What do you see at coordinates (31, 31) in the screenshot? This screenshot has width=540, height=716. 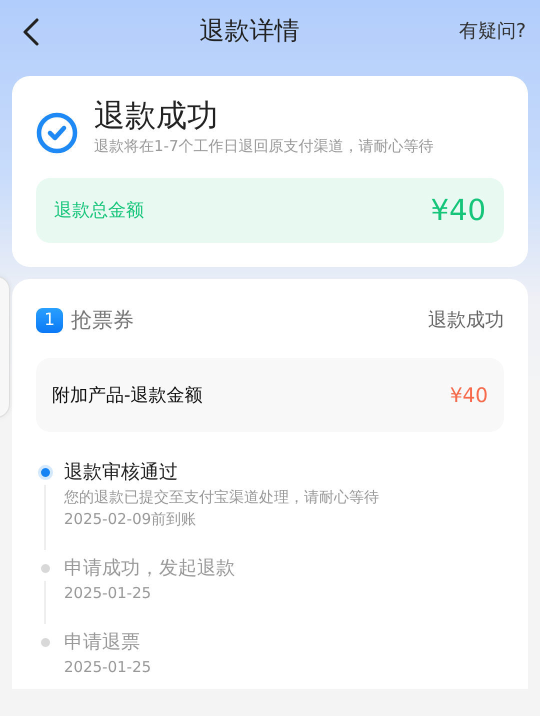 I see `back-icon` at bounding box center [31, 31].